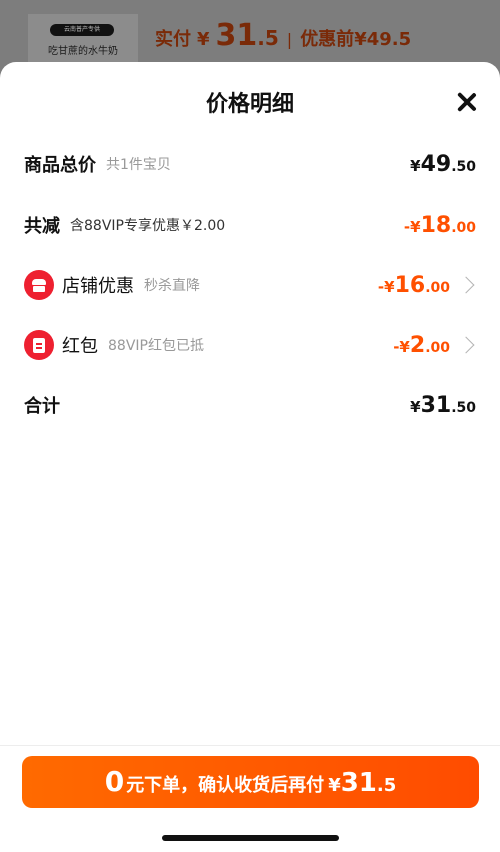  I want to click on row-red-packet: 红包 88VIP红包已抵 -¥ 2.00, so click(250, 345).